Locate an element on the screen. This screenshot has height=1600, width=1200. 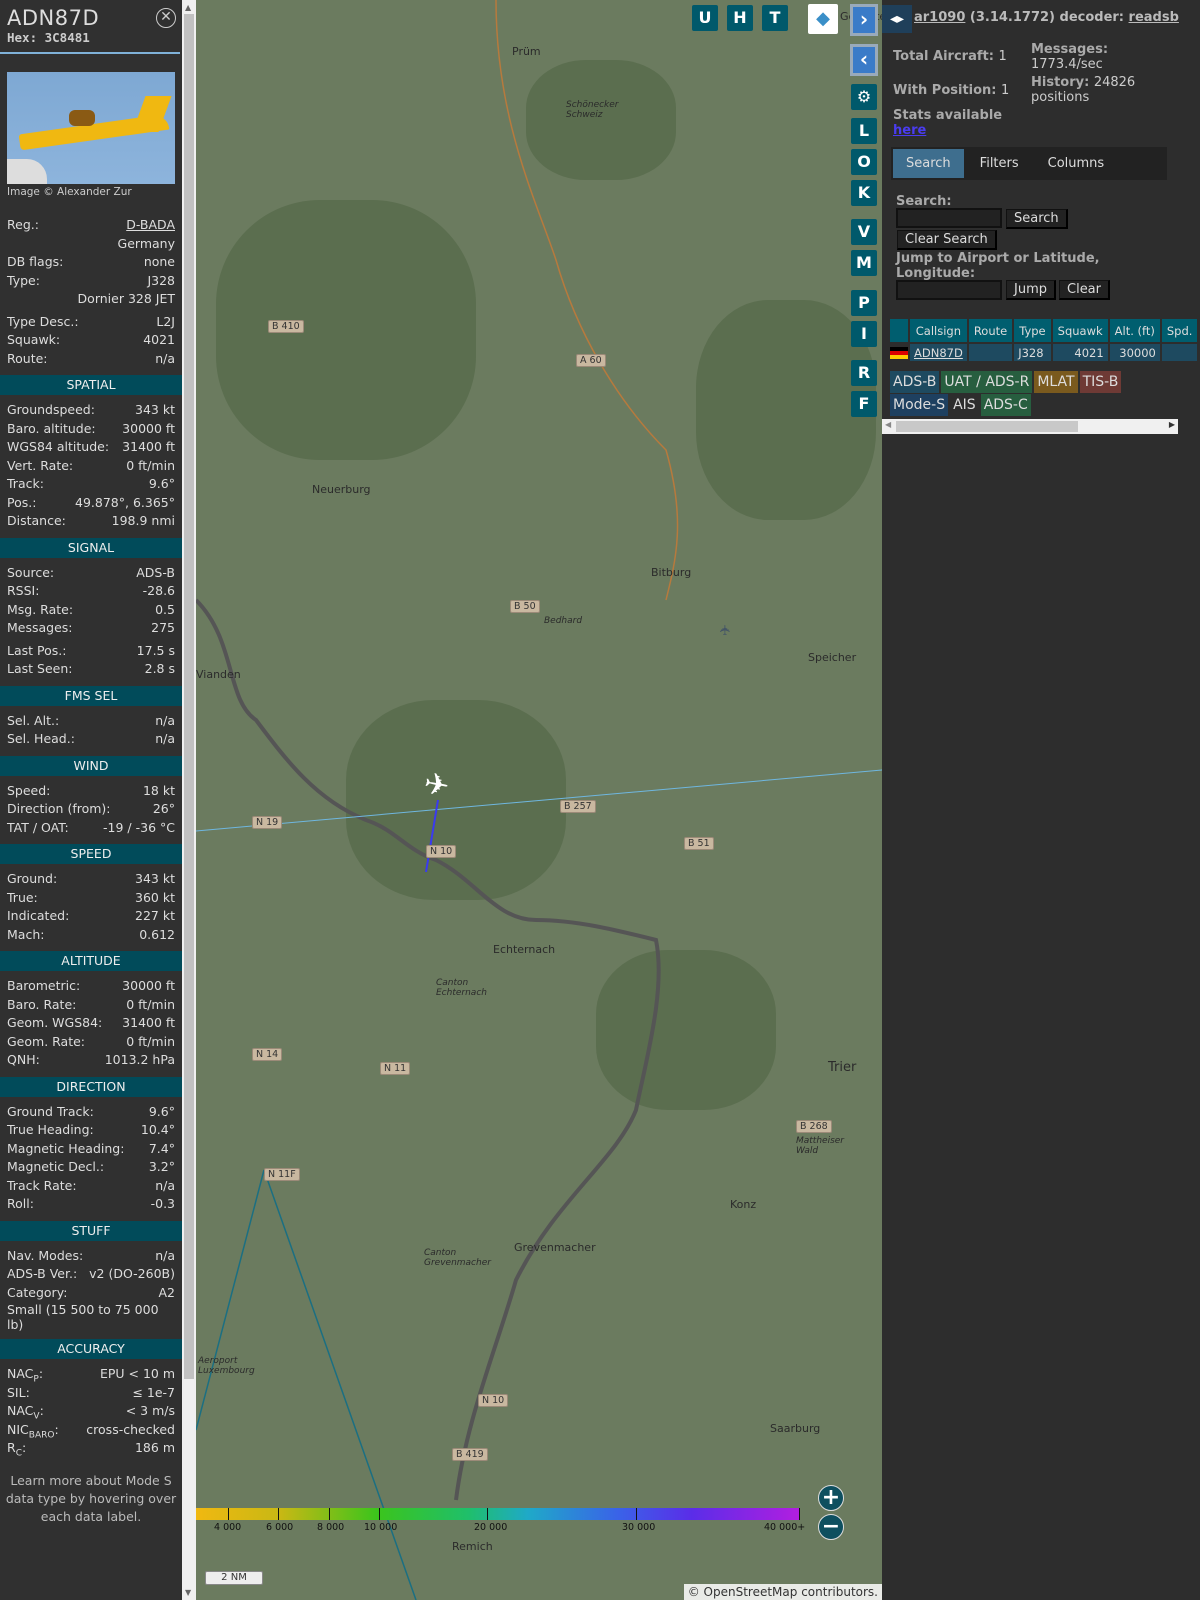
detail-label: Last Pos.: is located at coordinates (36, 651).